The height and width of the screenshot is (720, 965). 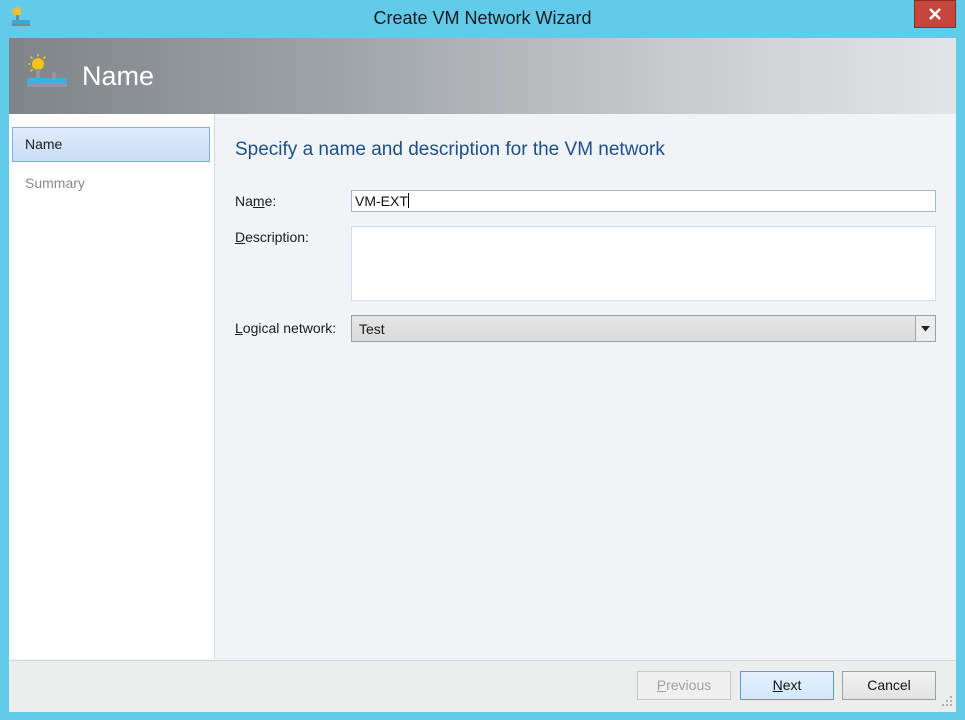 What do you see at coordinates (787, 685) in the screenshot?
I see `next-button: Next` at bounding box center [787, 685].